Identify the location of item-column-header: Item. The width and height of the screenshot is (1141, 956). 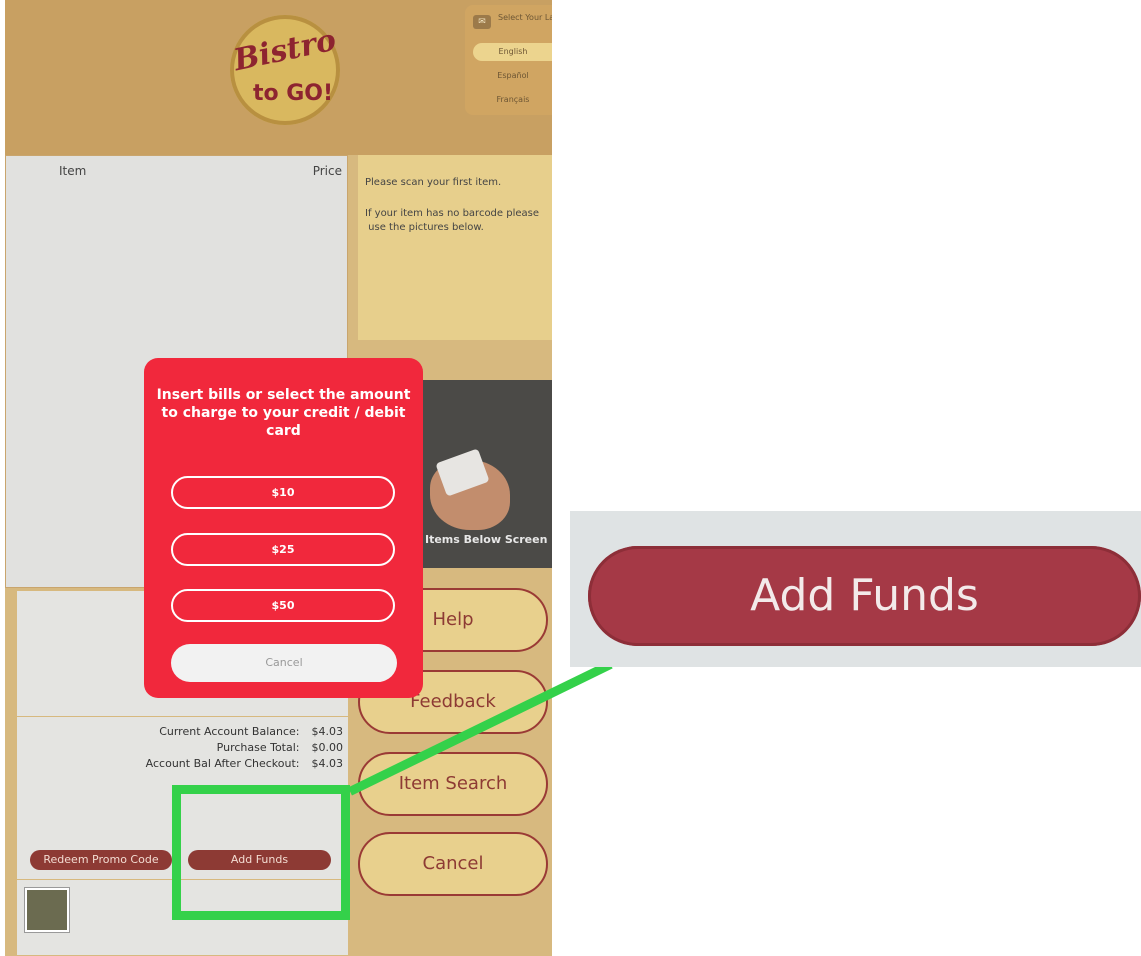
(73, 171).